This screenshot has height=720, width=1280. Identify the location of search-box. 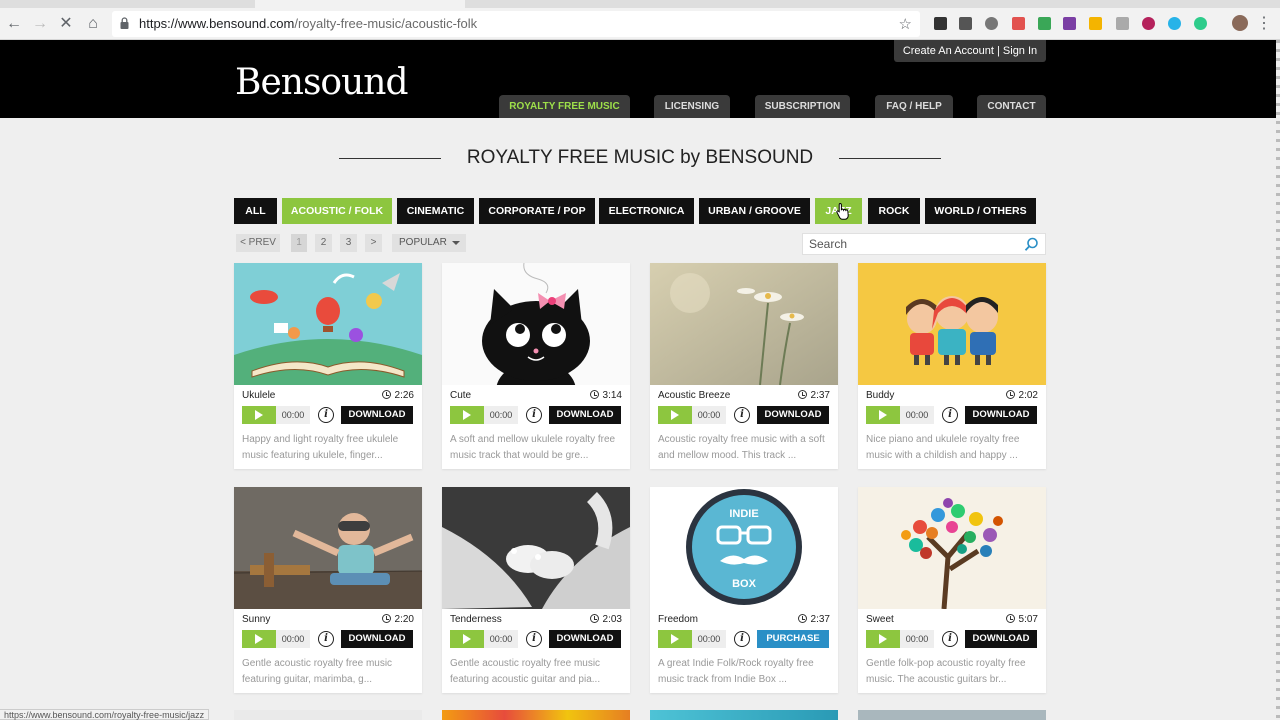
(924, 244).